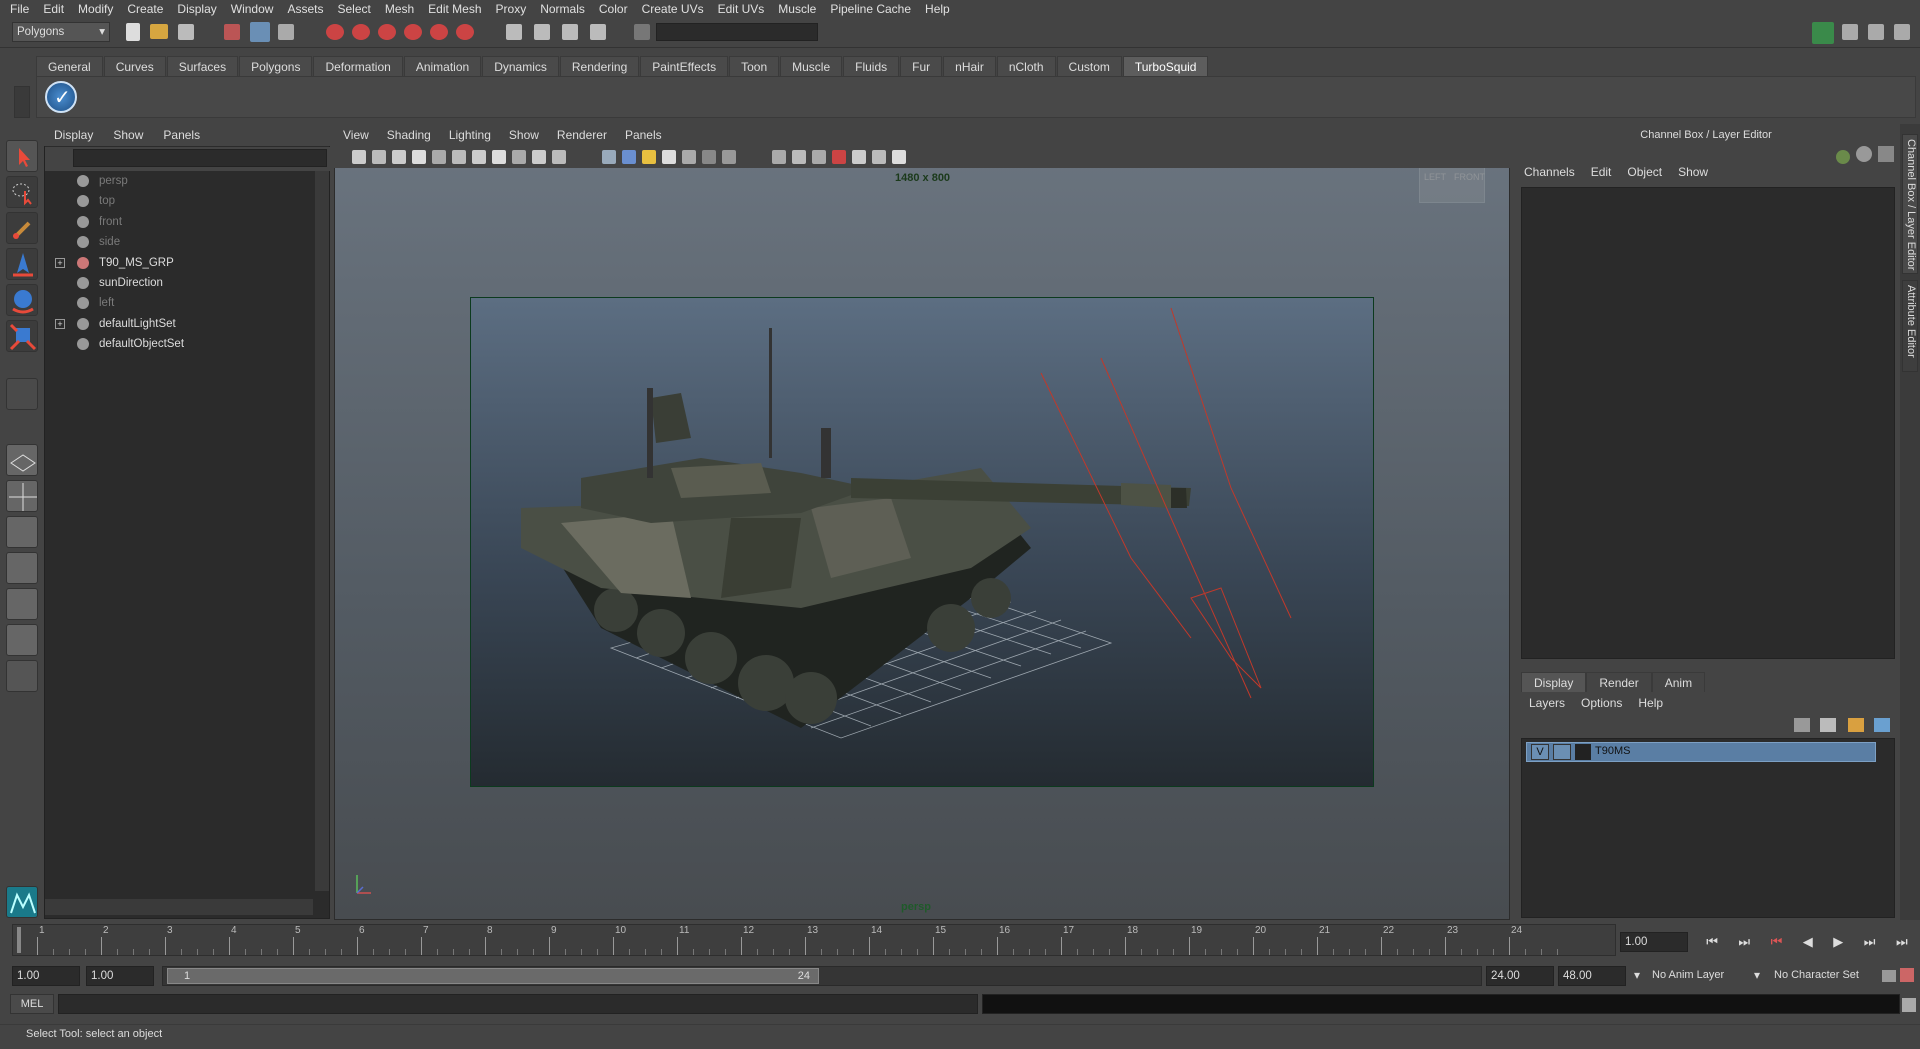 The image size is (1920, 1049). Describe the element at coordinates (179, 242) in the screenshot. I see `outliner-item: side` at that location.